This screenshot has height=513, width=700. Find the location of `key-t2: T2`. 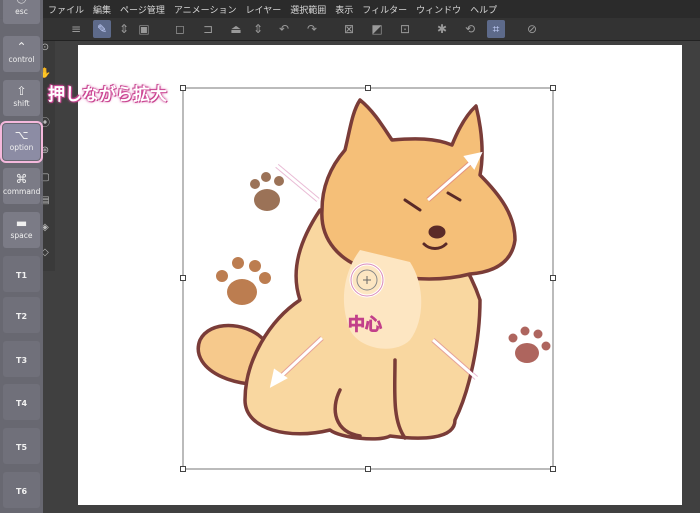

key-t2: T2 is located at coordinates (21, 315).